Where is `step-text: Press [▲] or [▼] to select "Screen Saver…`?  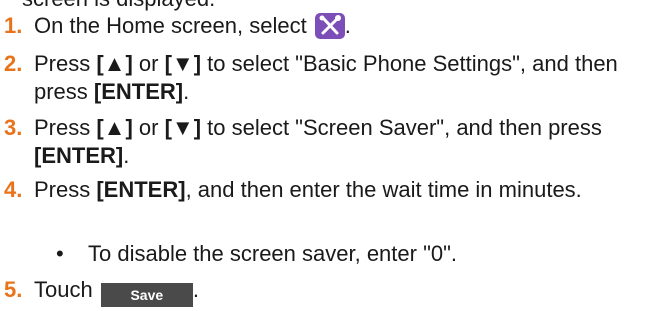 step-text: Press [▲] or [▼] to select "Screen Saver… is located at coordinates (318, 141).